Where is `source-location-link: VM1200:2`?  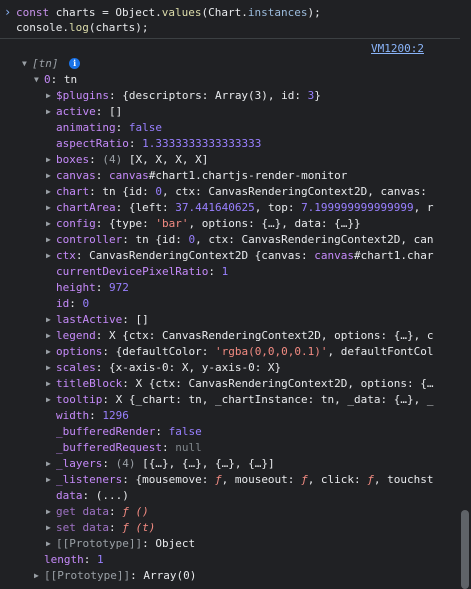 source-location-link: VM1200:2 is located at coordinates (397, 49).